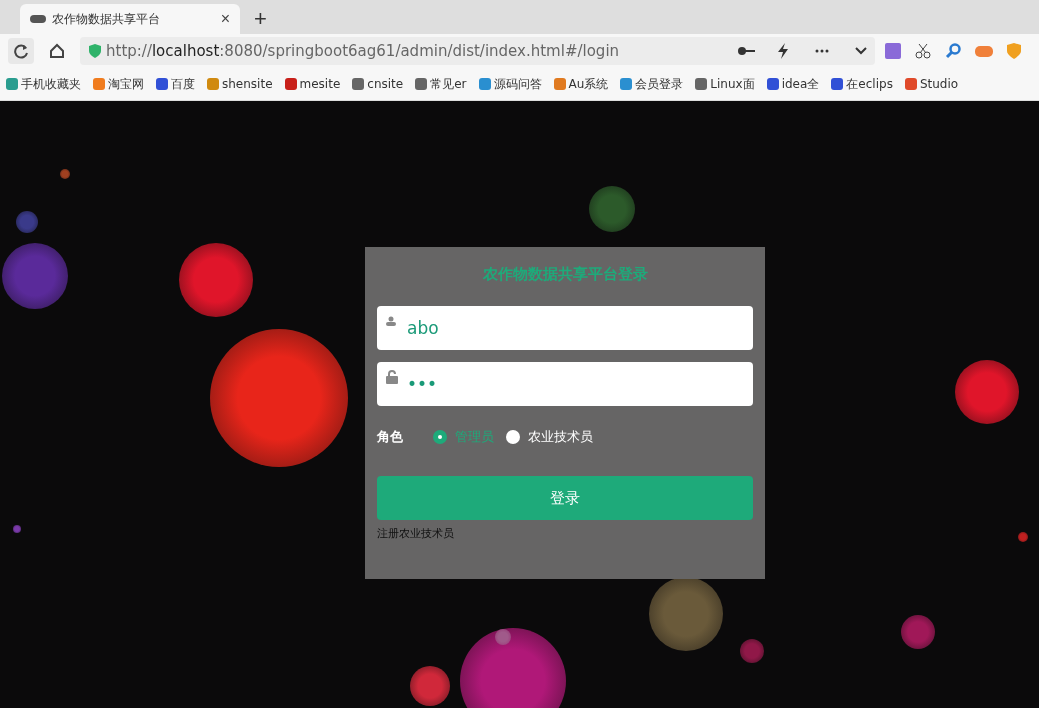  I want to click on reload-button, so click(21, 51).